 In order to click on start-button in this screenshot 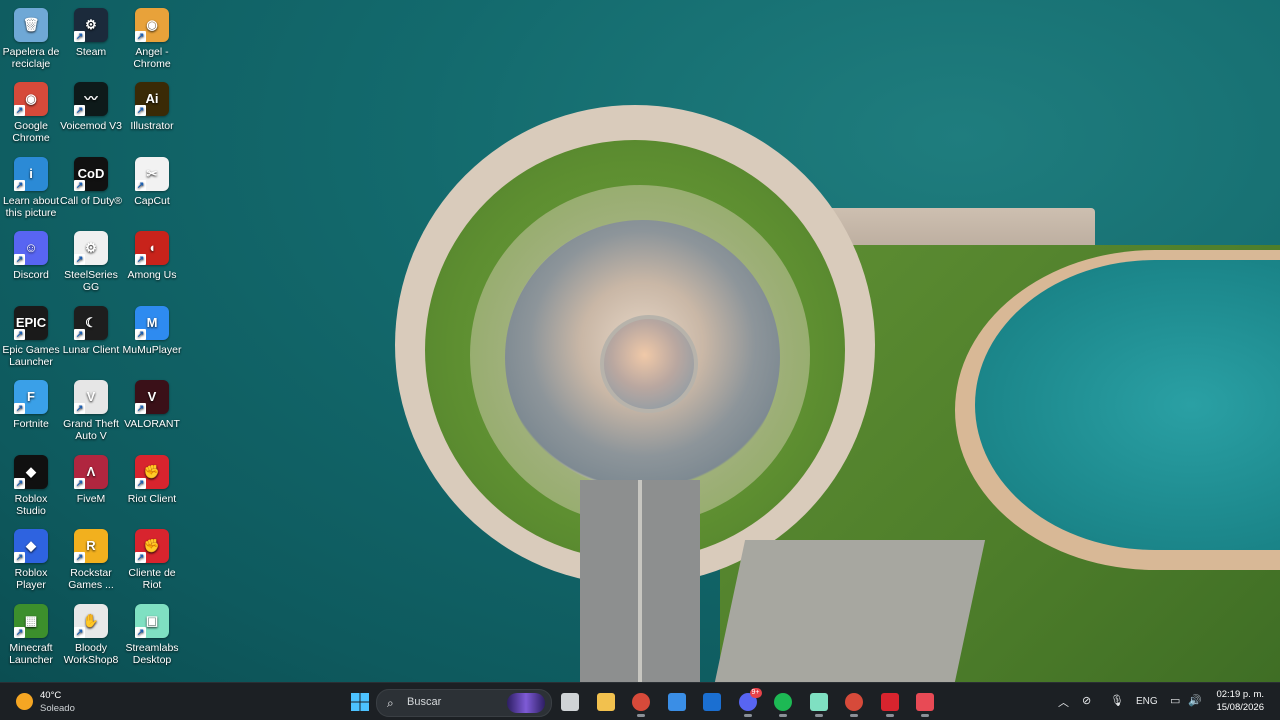, I will do `click(360, 702)`.